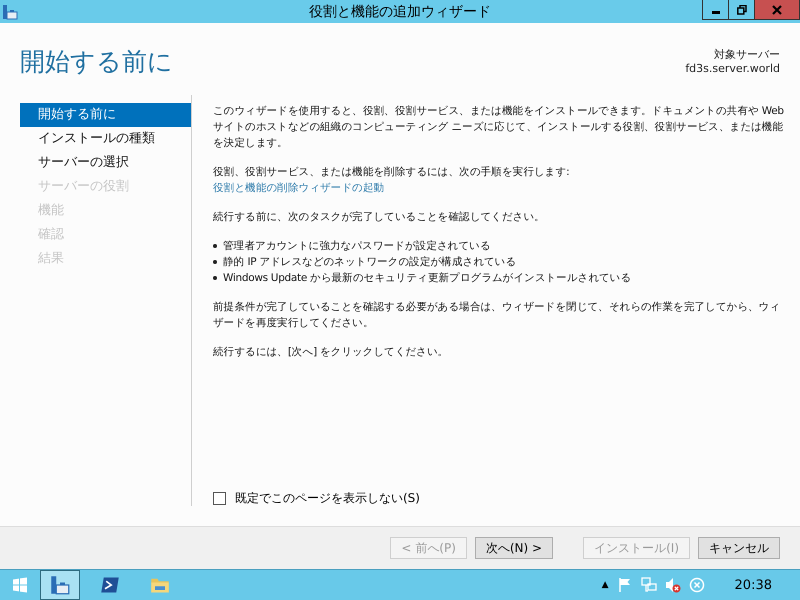 The width and height of the screenshot is (800, 600). I want to click on sidebar-item: 開始する前に, so click(105, 115).